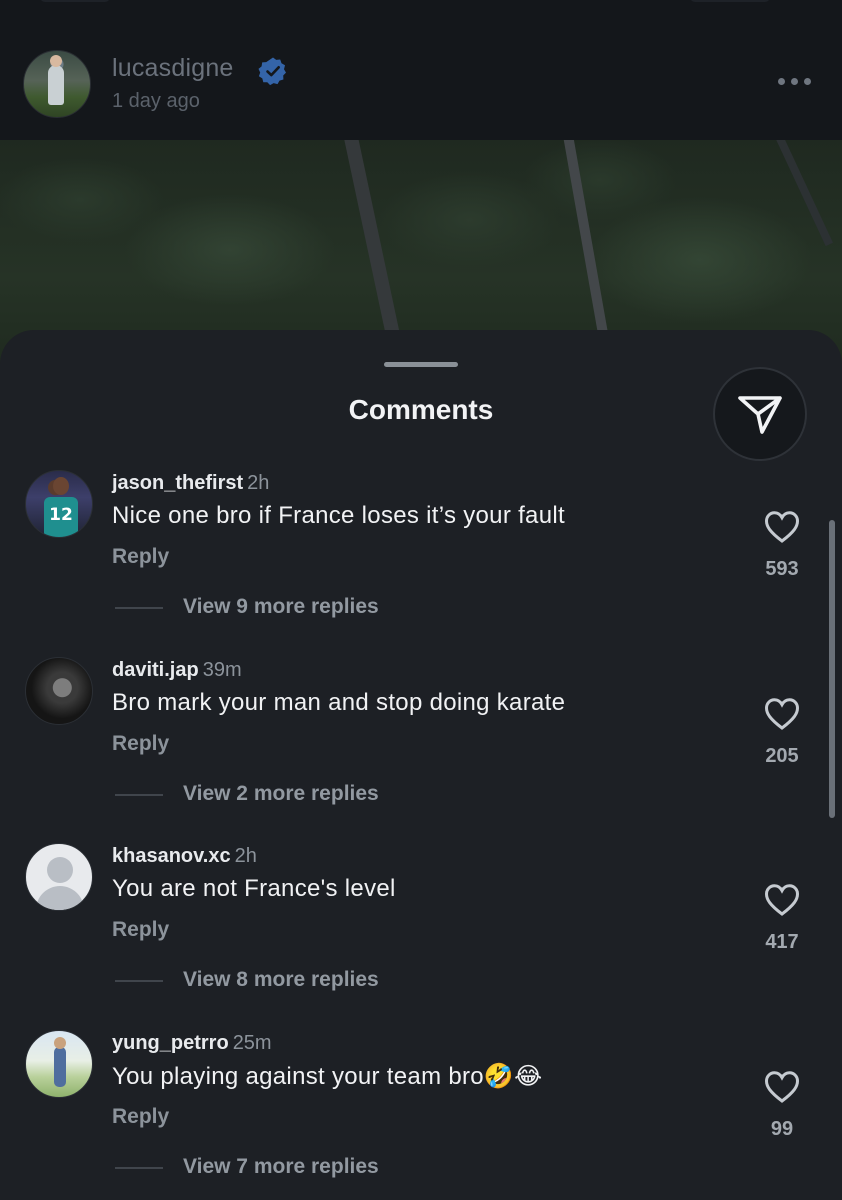  Describe the element at coordinates (782, 1129) in the screenshot. I see `like-count: 99` at that location.